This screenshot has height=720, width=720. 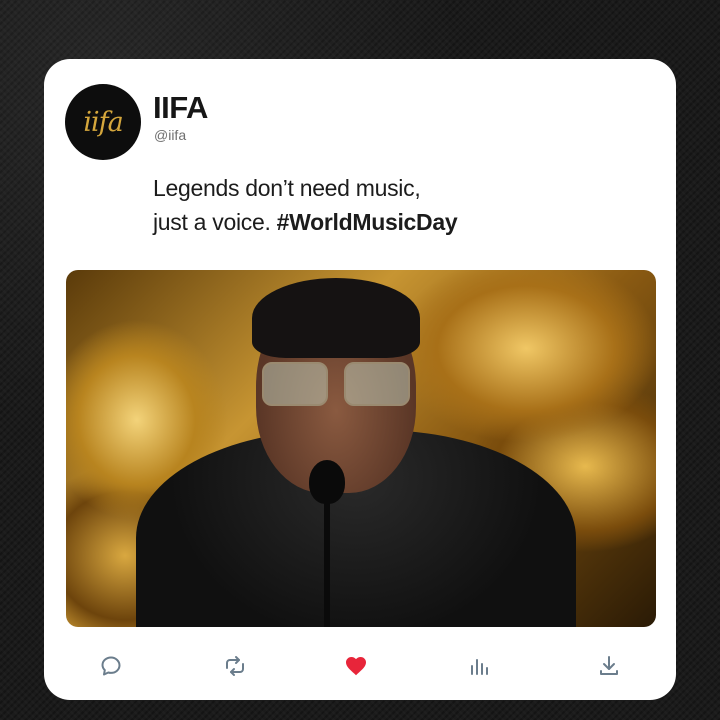 I want to click on avatar: iifa, so click(x=103, y=122).